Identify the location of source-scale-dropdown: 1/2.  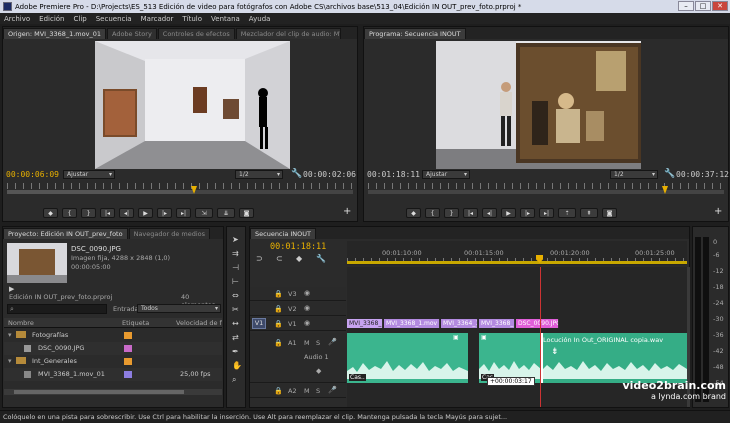
(259, 174).